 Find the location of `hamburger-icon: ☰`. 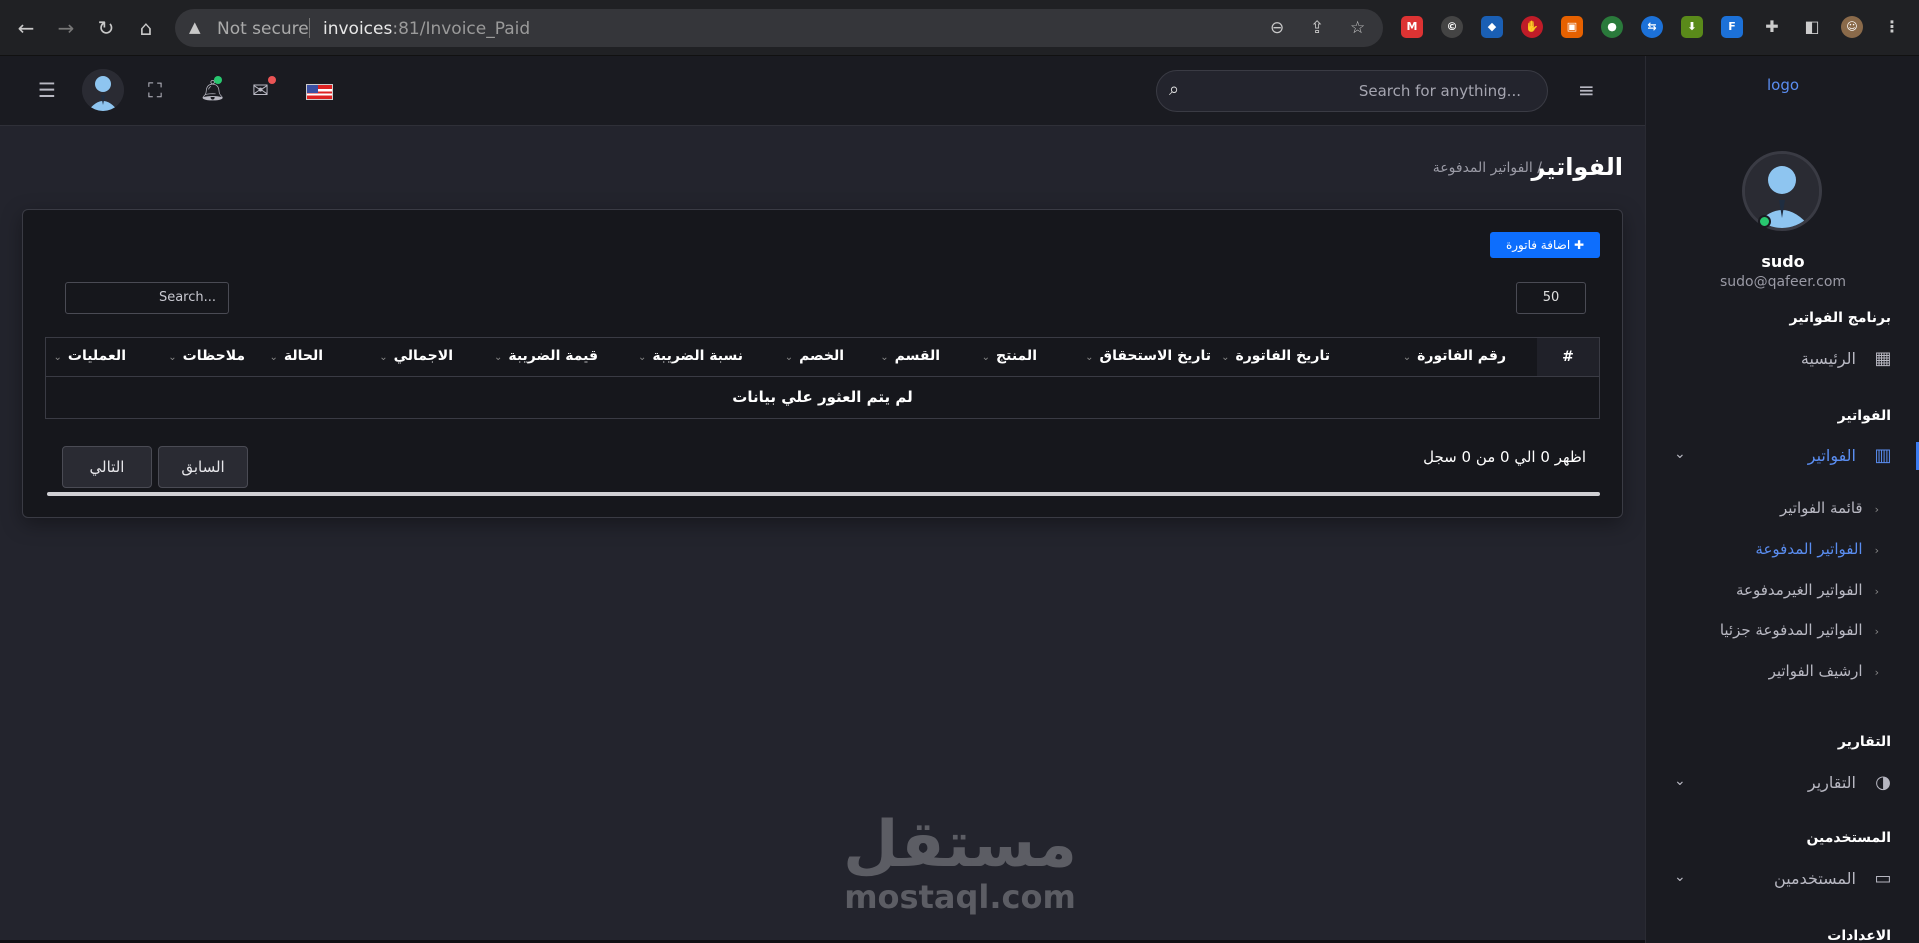

hamburger-icon: ☰ is located at coordinates (47, 90).